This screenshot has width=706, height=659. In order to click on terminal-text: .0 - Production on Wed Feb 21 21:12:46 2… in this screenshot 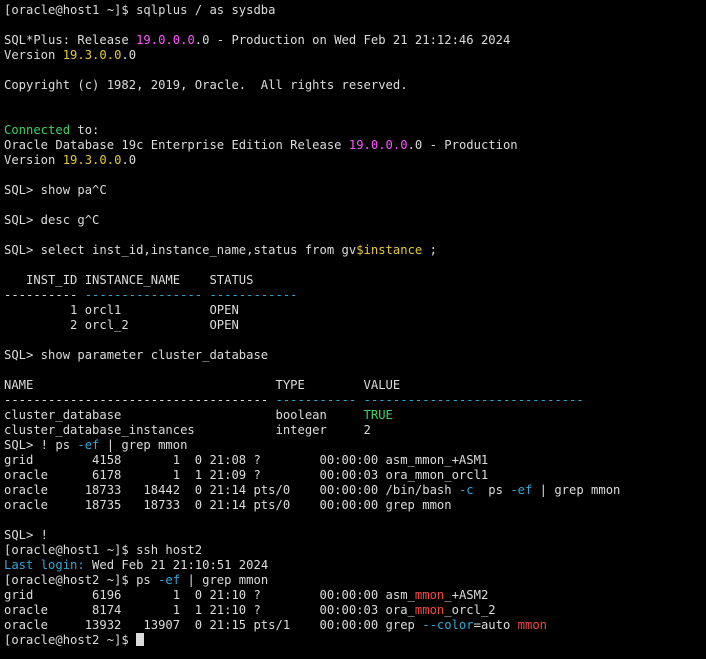, I will do `click(352, 40)`.